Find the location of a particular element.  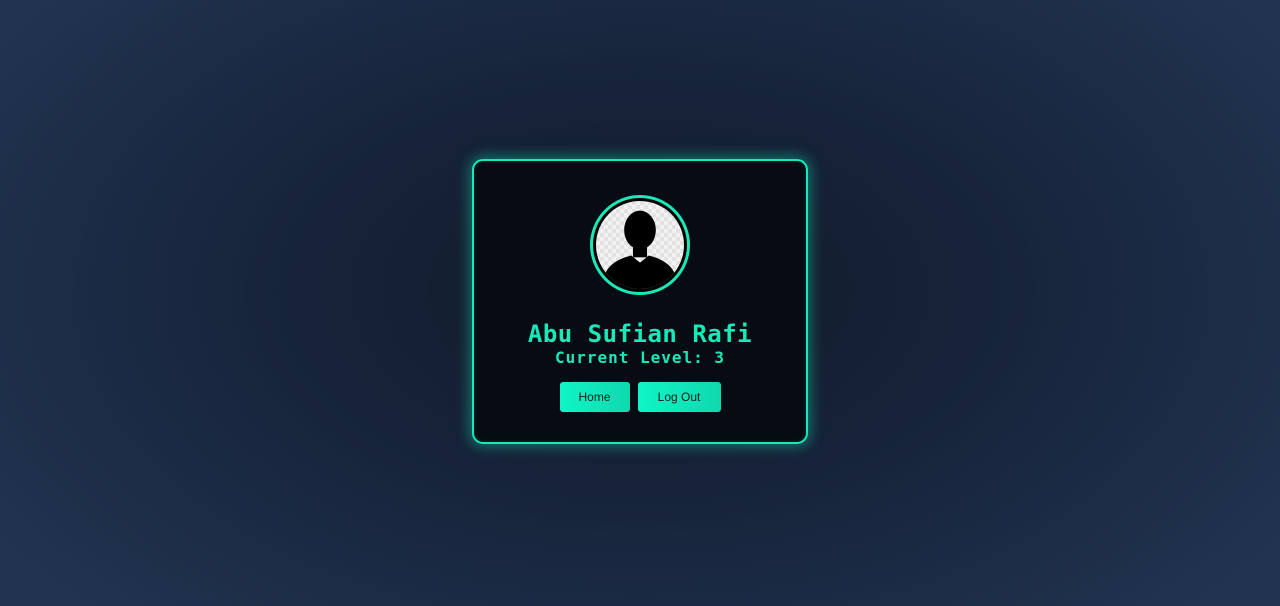

action-buttons: Home Log Out is located at coordinates (640, 397).